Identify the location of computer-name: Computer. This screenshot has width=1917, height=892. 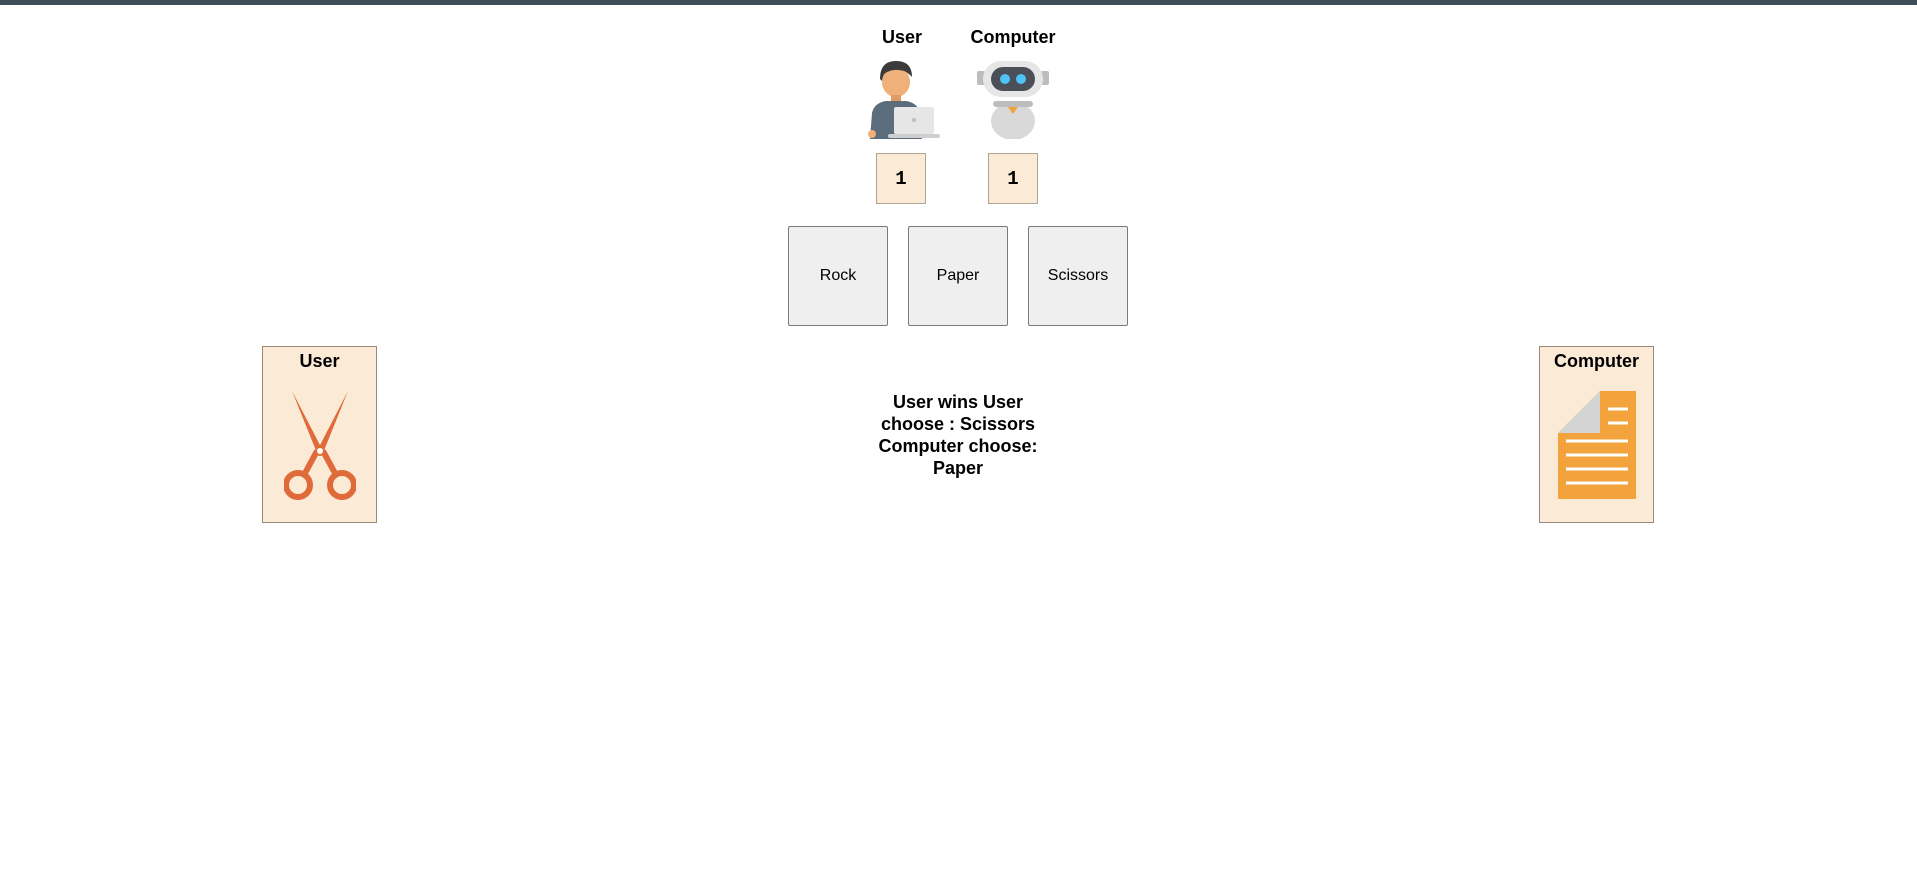
(1013, 37).